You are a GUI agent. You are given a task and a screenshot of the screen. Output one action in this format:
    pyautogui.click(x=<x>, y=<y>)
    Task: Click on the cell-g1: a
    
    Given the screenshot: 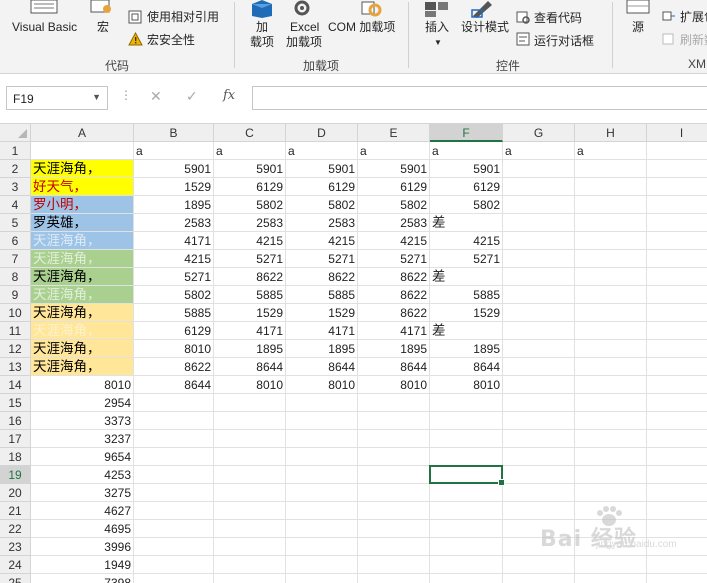 What is the action you would take?
    pyautogui.click(x=539, y=151)
    